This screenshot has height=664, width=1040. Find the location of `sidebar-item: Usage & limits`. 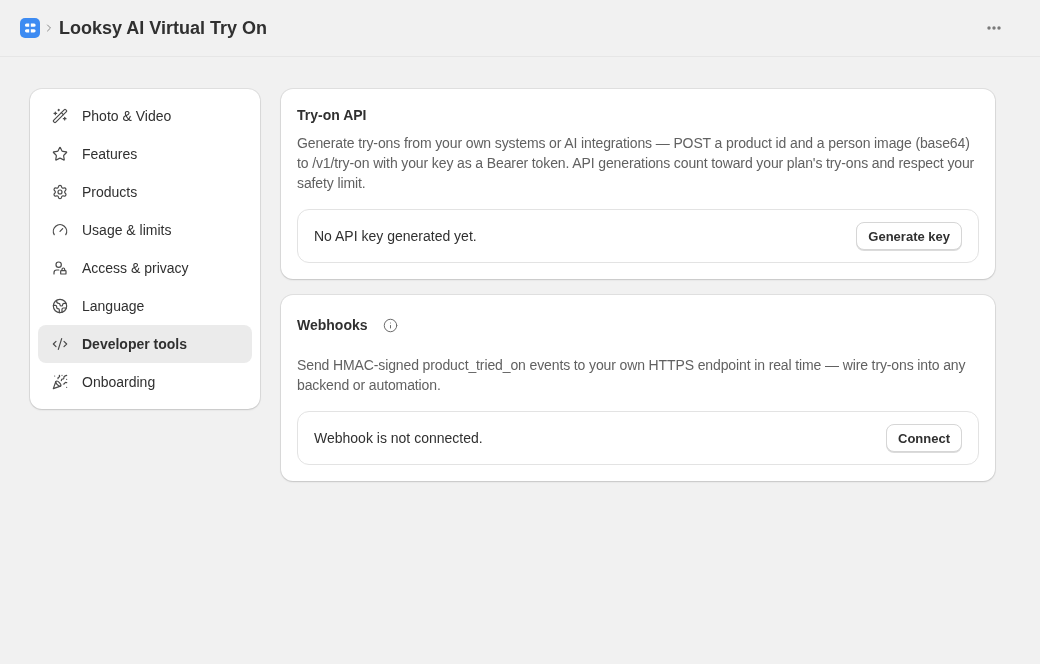

sidebar-item: Usage & limits is located at coordinates (145, 230).